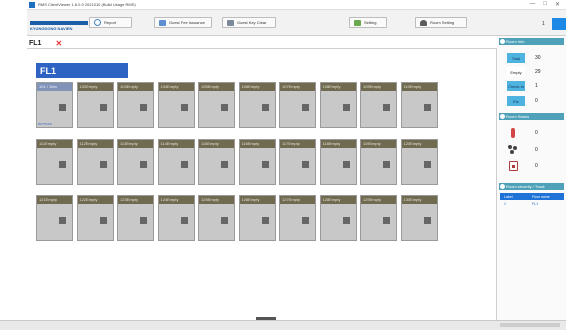 The image size is (566, 330). What do you see at coordinates (419, 162) in the screenshot?
I see `room-tile: 120Empty` at bounding box center [419, 162].